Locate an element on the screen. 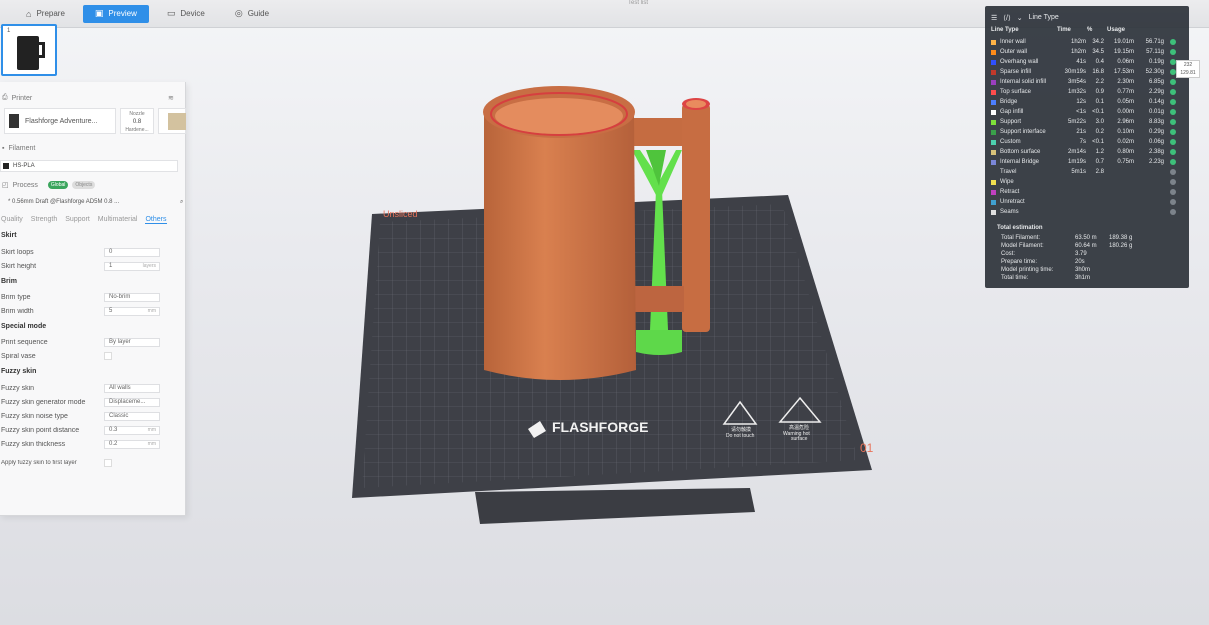 The height and width of the screenshot is (625, 1209). total-row: Total Filament: 63.50 m 189.38 g is located at coordinates (1066, 238).